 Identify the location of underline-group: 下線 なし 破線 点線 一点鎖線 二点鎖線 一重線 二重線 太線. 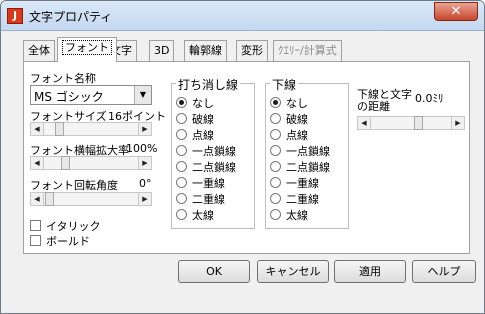
(307, 152).